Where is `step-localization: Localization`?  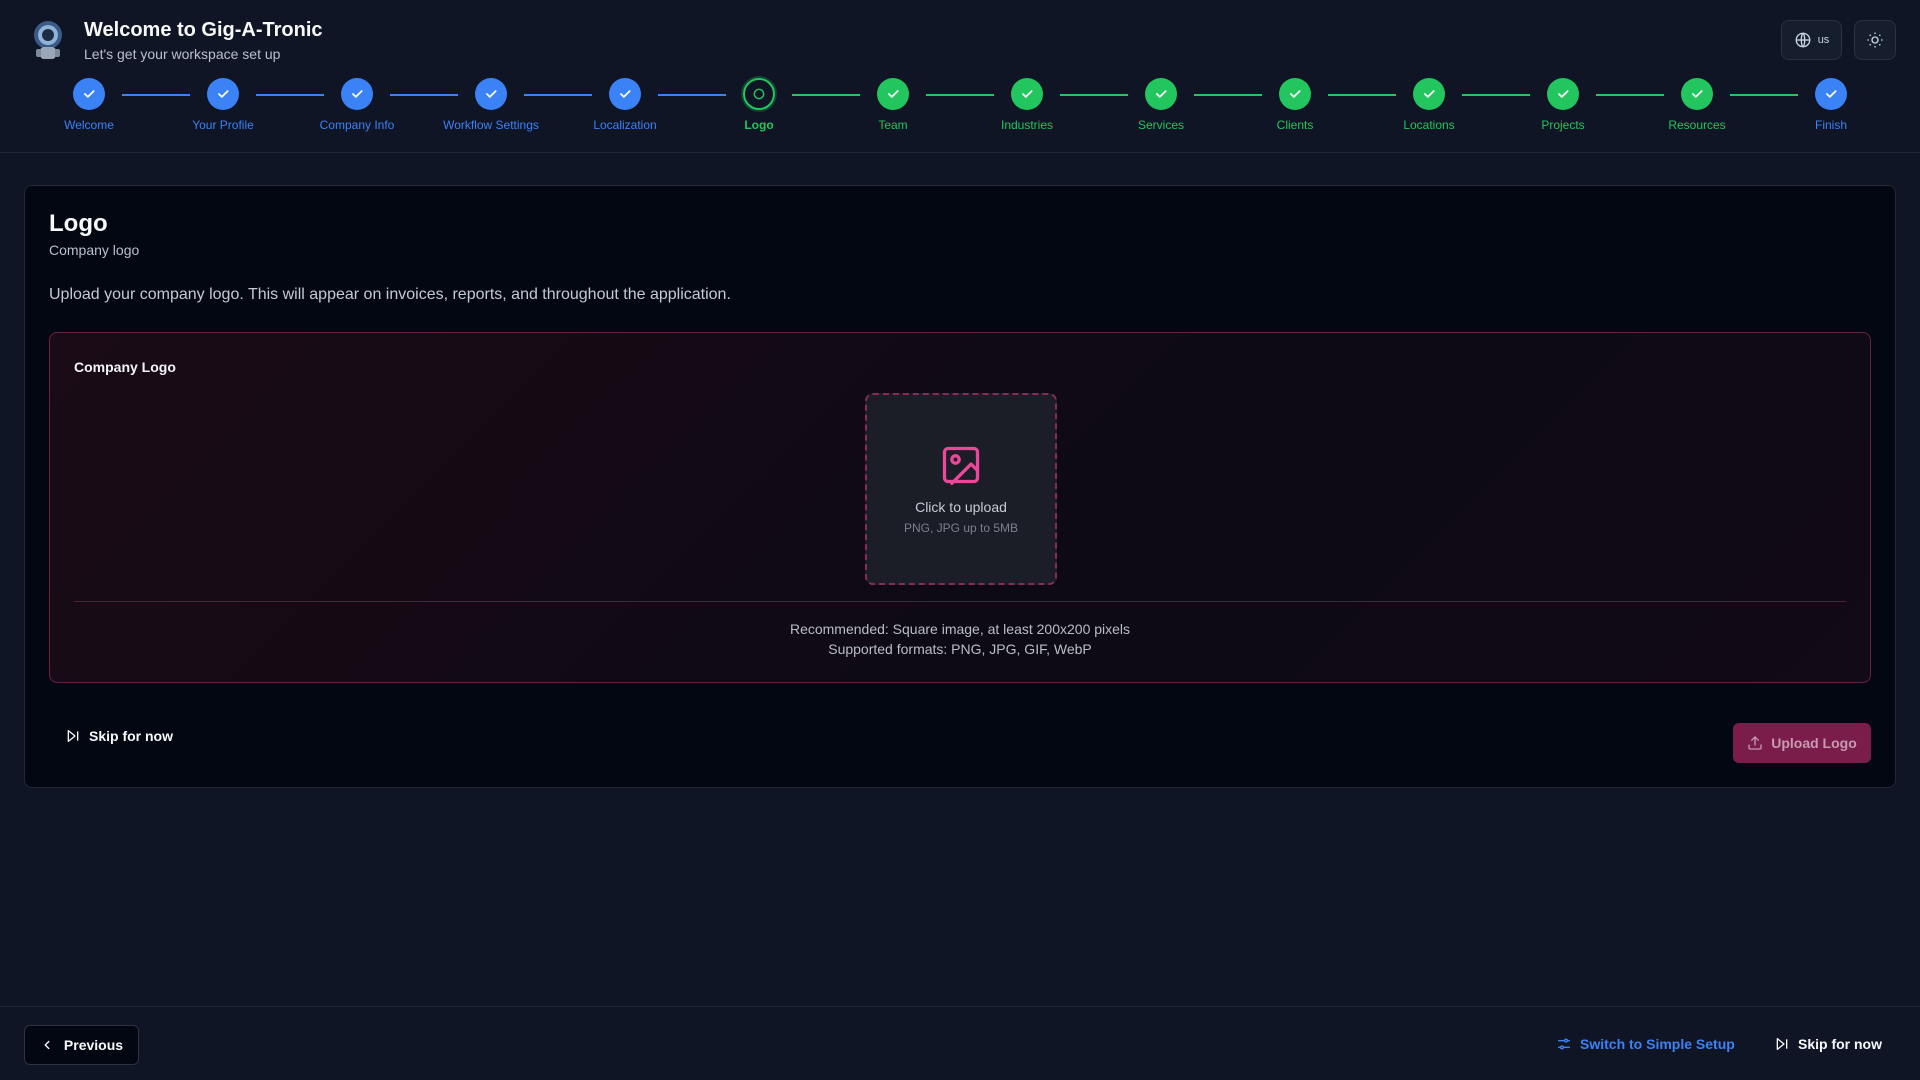 step-localization: Localization is located at coordinates (625, 105).